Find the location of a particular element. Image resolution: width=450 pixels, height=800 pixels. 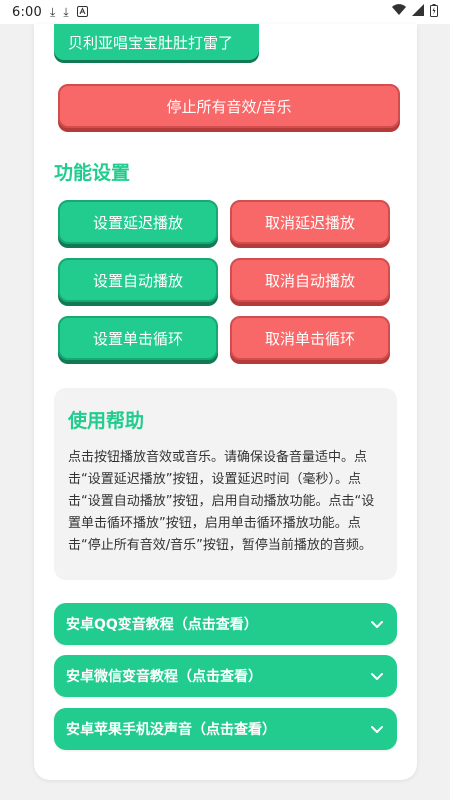

cancel-delay-button: 取消延迟播放 is located at coordinates (310, 222).